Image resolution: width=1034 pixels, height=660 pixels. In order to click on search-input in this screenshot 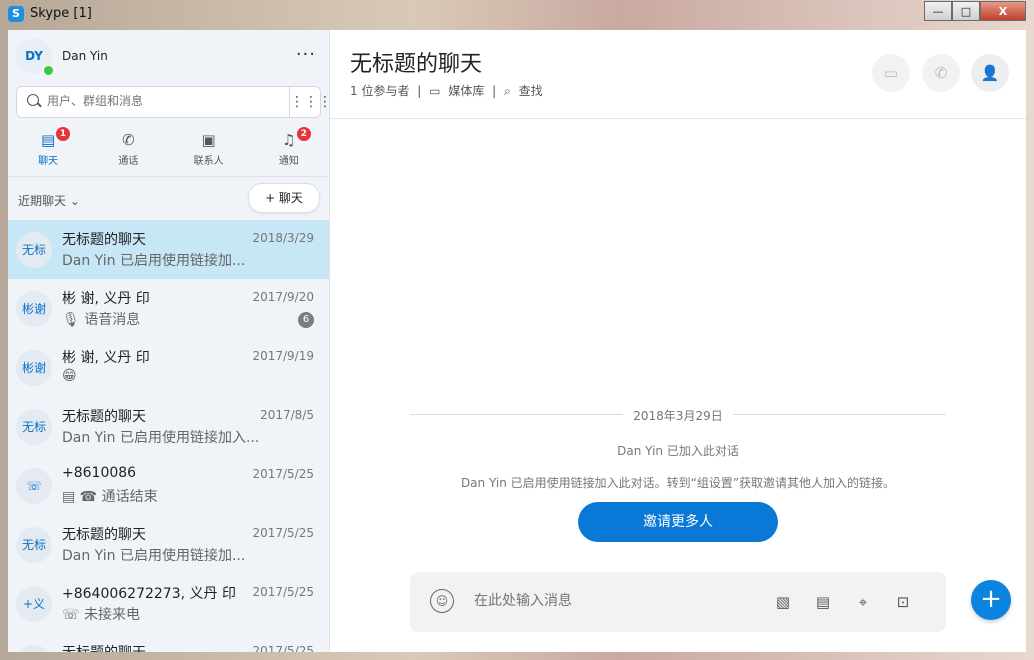, I will do `click(162, 101)`.